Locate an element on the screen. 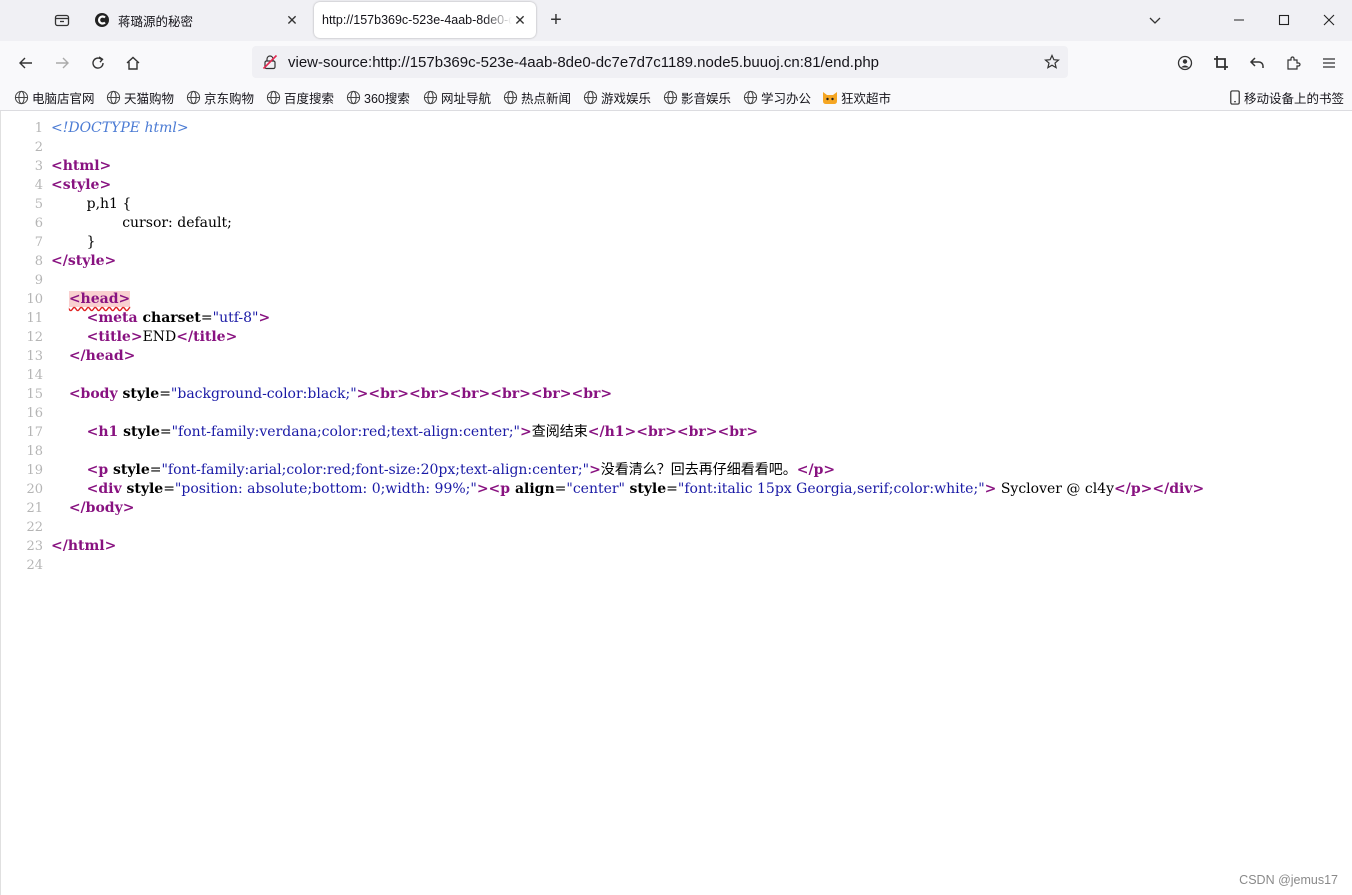  bookmark-item: 游戏娱乐 is located at coordinates (617, 97).